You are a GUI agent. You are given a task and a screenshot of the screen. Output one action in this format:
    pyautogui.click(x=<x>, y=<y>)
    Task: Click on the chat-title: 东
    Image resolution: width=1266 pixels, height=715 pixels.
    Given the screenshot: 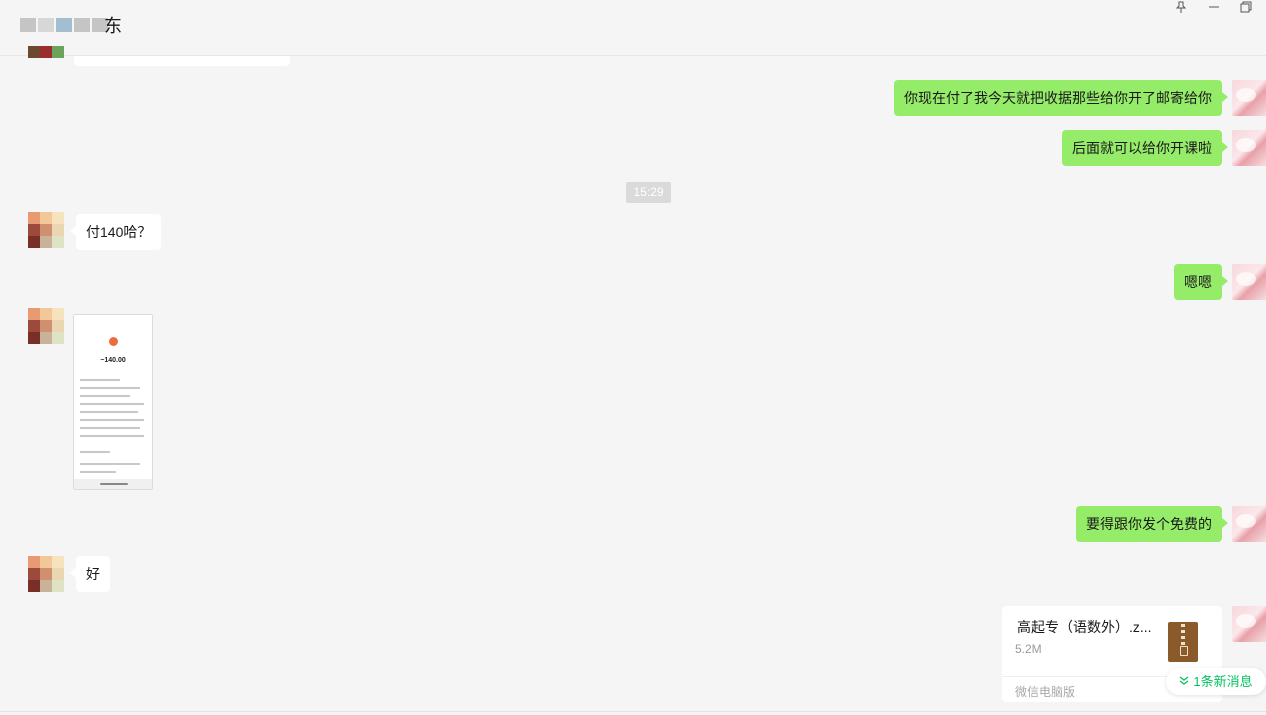 What is the action you would take?
    pyautogui.click(x=113, y=26)
    